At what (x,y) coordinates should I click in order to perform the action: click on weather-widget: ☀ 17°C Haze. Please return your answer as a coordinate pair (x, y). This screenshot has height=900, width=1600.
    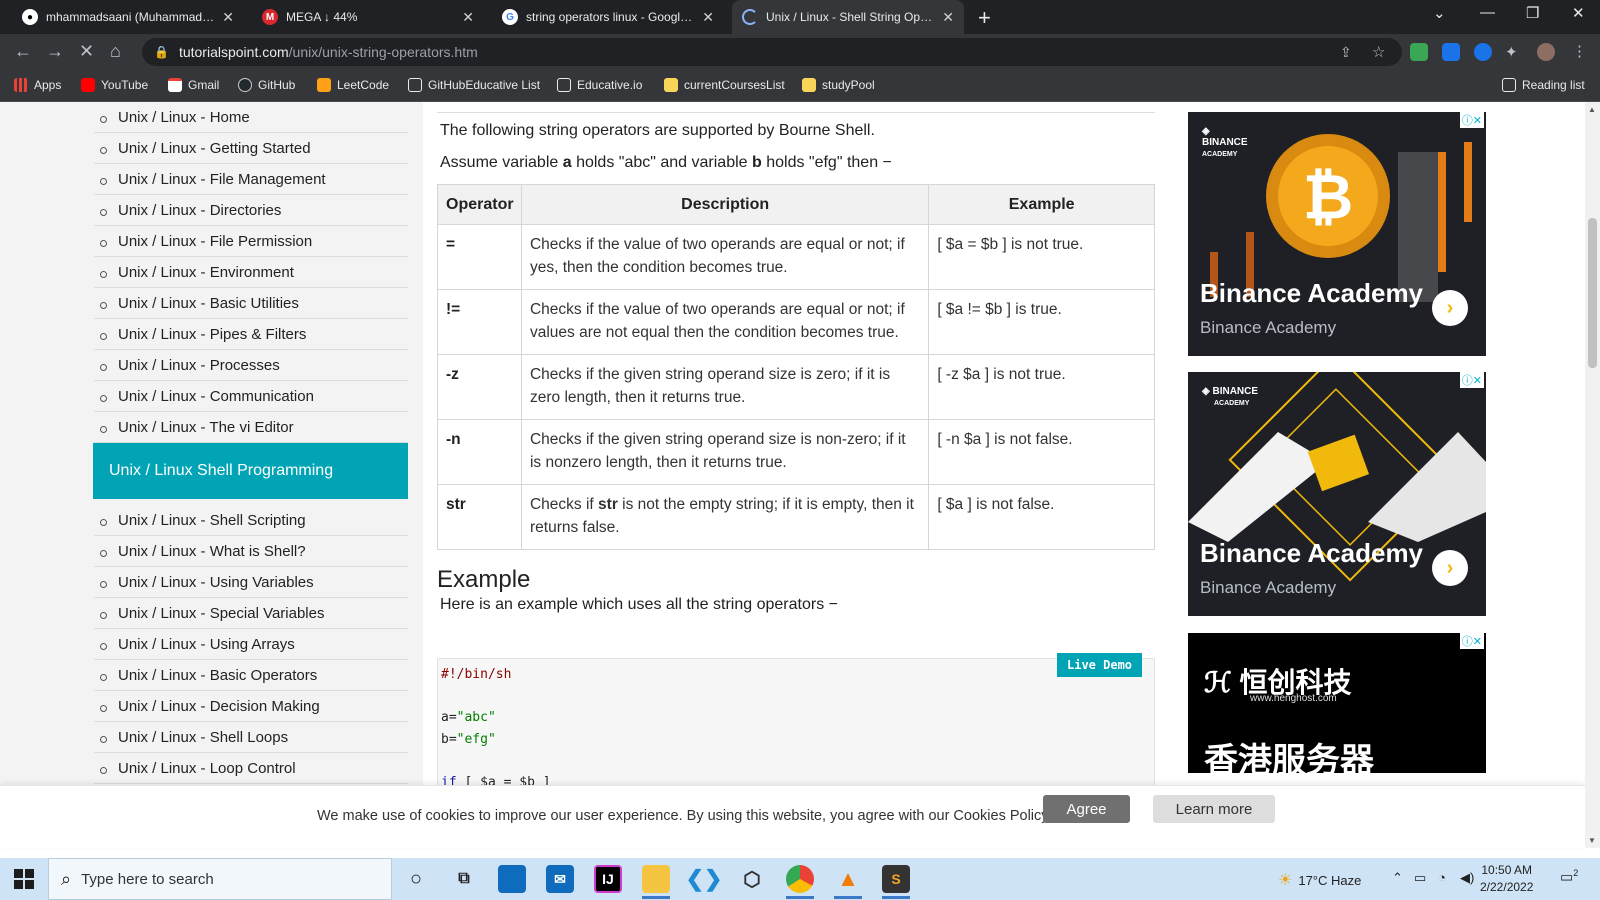
    Looking at the image, I should click on (1319, 880).